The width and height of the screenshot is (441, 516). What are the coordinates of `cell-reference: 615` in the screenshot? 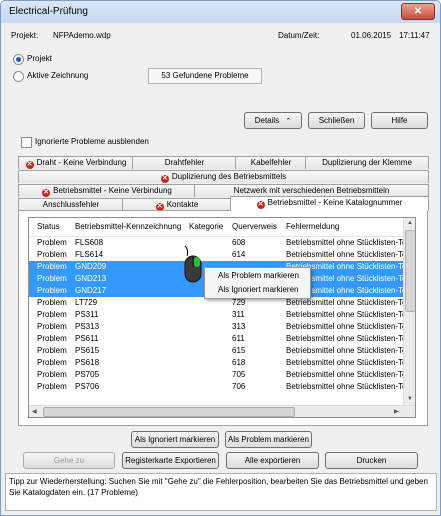 It's located at (239, 350).